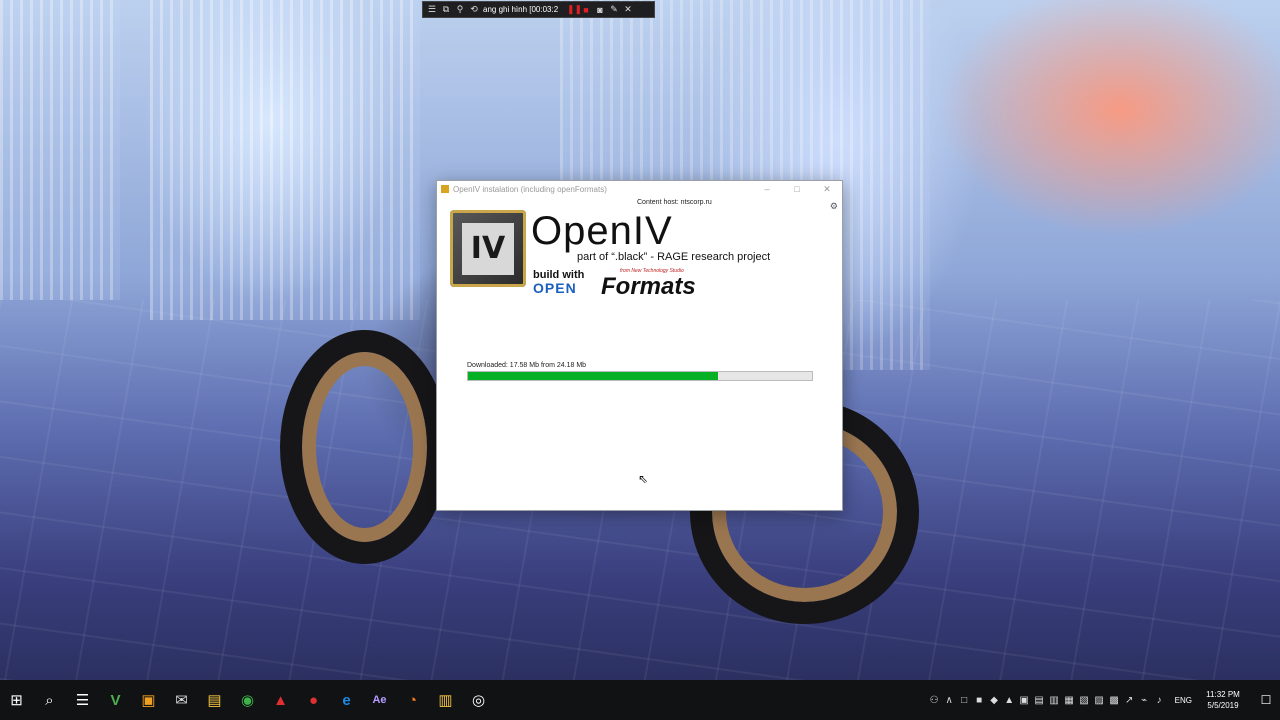 The image size is (1280, 720). What do you see at coordinates (628, 9) in the screenshot?
I see `close-icon: ✕` at bounding box center [628, 9].